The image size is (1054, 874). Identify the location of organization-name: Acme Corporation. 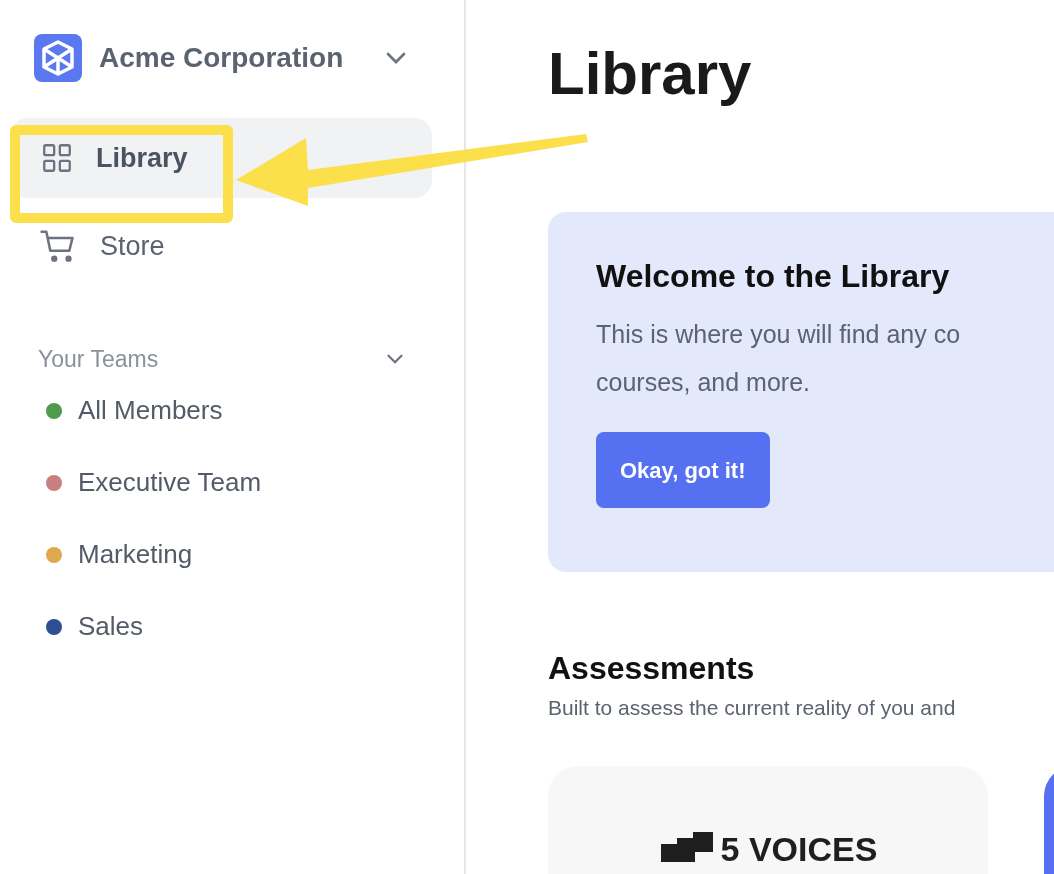
(221, 58).